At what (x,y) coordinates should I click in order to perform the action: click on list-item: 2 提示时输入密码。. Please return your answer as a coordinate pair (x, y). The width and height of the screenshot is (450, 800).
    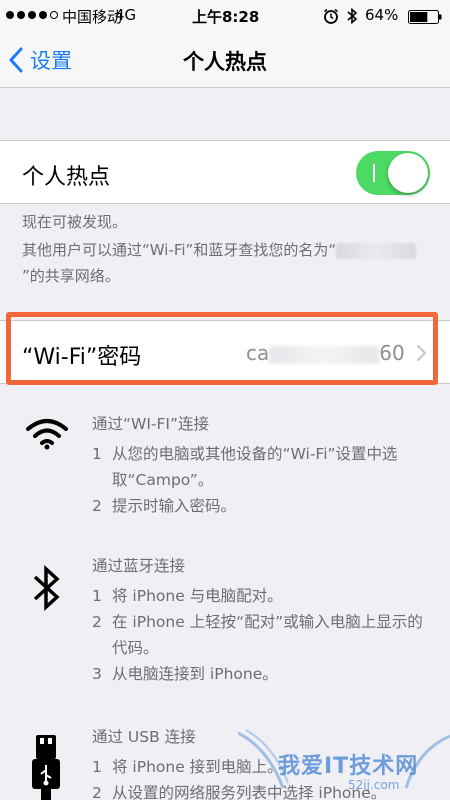
    Looking at the image, I should click on (164, 506).